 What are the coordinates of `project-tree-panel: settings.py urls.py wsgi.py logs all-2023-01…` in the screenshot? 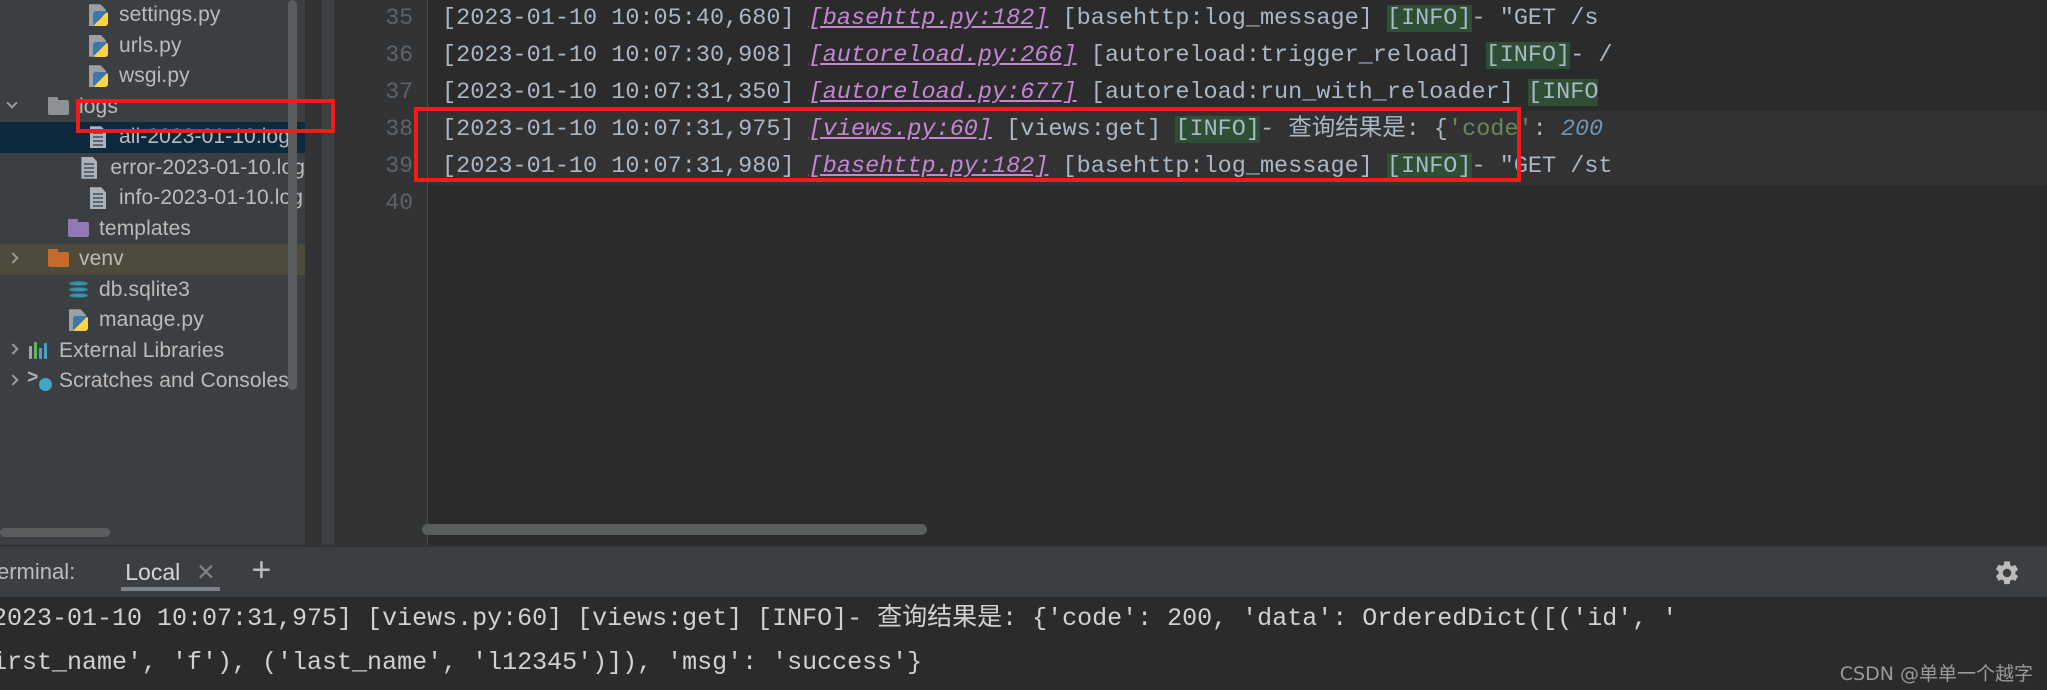 It's located at (152, 272).